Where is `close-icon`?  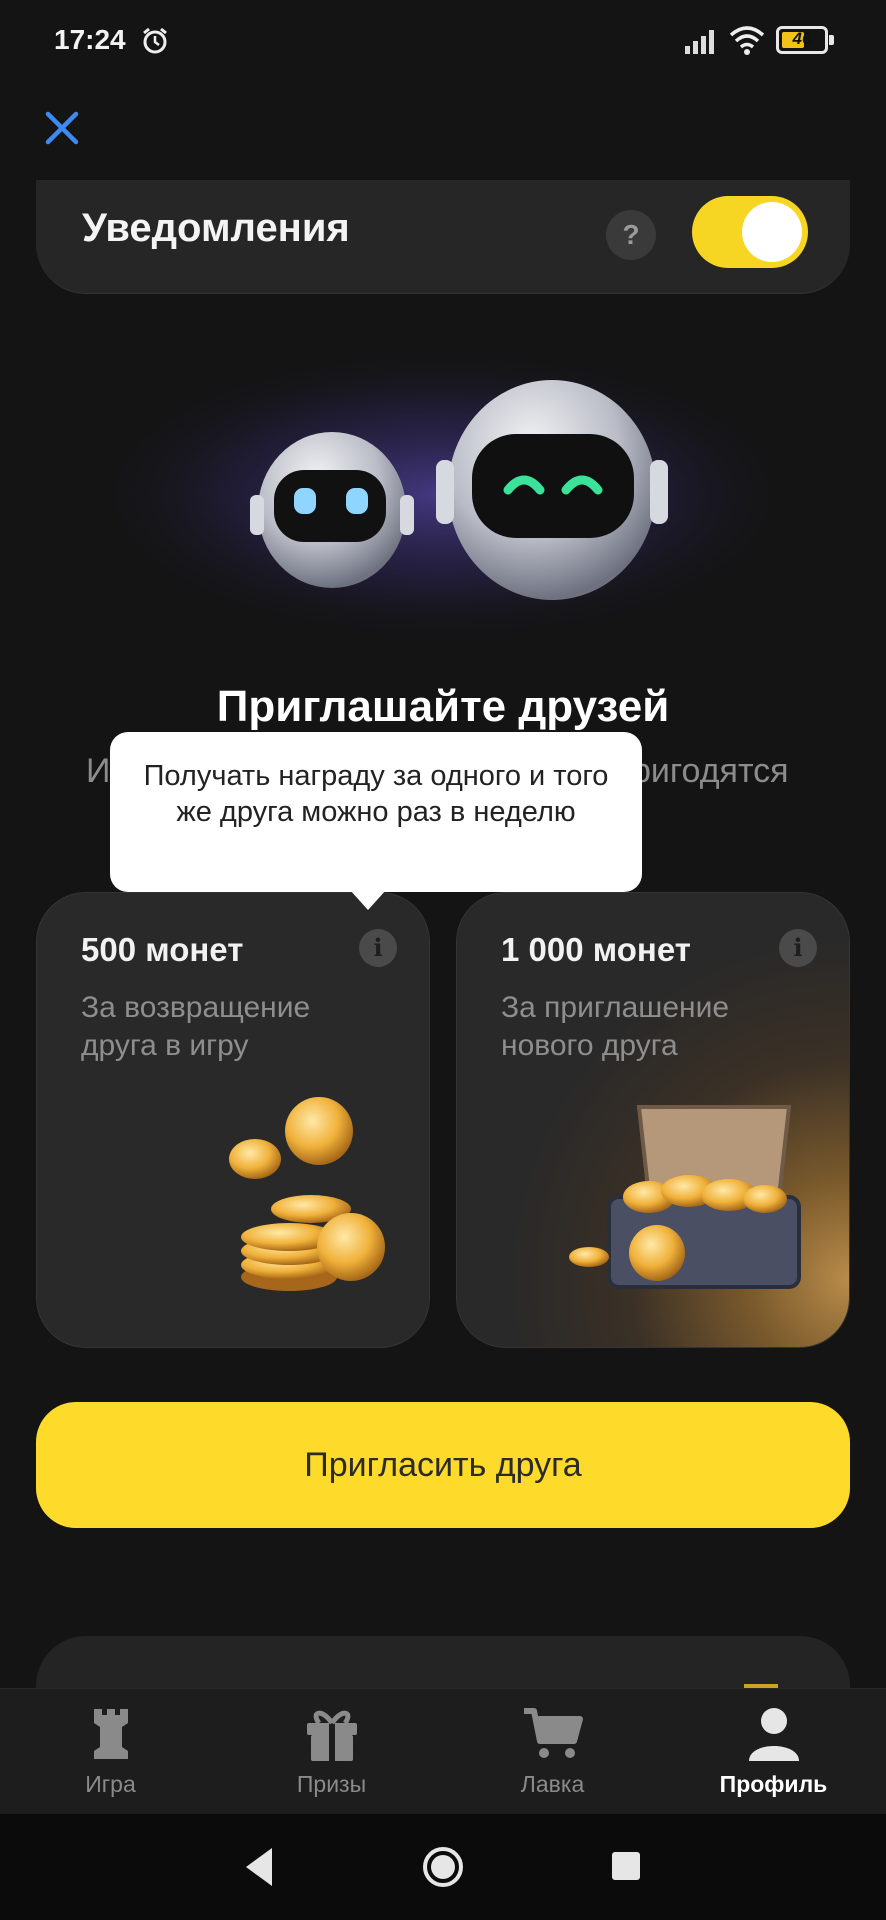
close-icon is located at coordinates (62, 128).